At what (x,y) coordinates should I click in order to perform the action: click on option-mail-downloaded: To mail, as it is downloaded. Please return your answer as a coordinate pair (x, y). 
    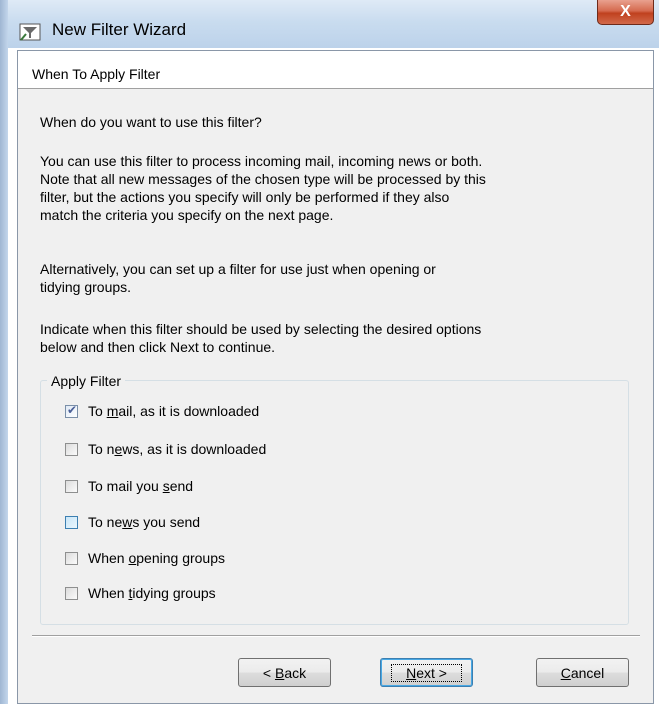
    Looking at the image, I should click on (162, 411).